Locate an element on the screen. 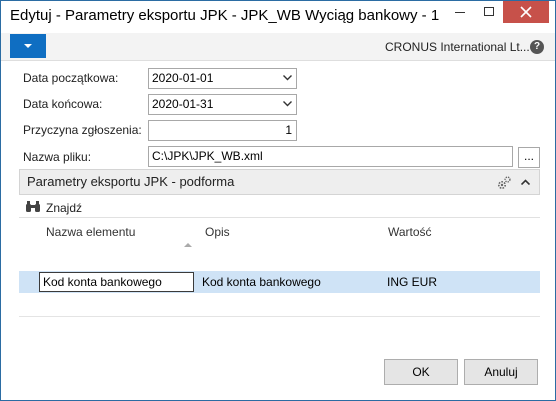 The width and height of the screenshot is (556, 401). close-button is located at coordinates (526, 12).